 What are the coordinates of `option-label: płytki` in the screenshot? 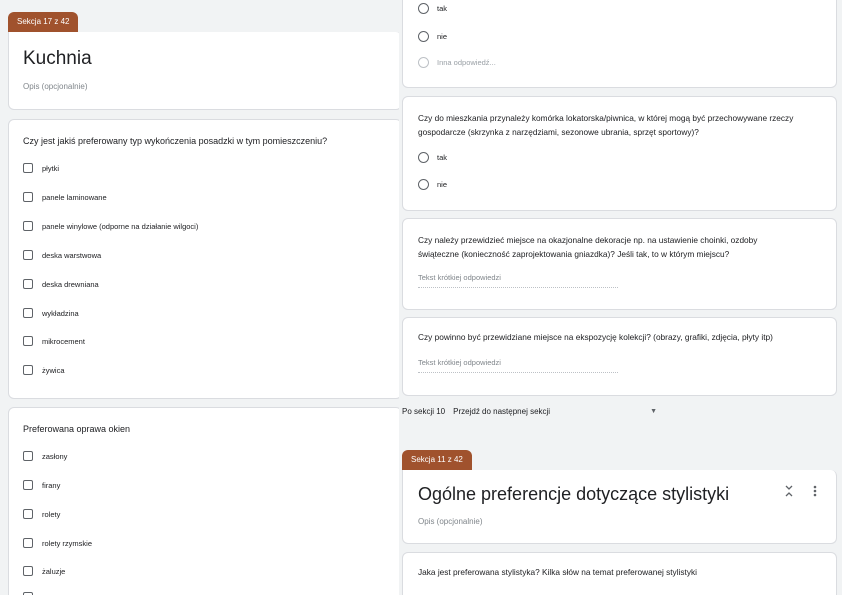 It's located at (51, 168).